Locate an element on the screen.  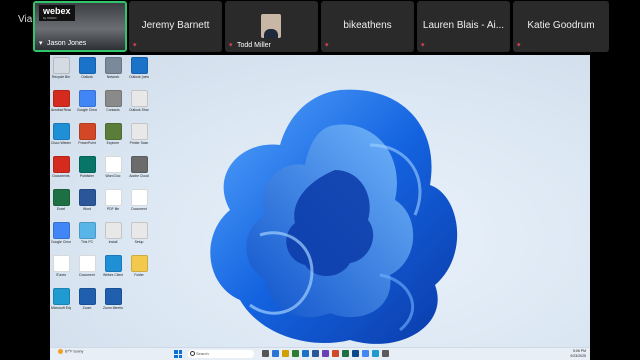
desktop-icon: Cisco Webex is located at coordinates (61, 134).